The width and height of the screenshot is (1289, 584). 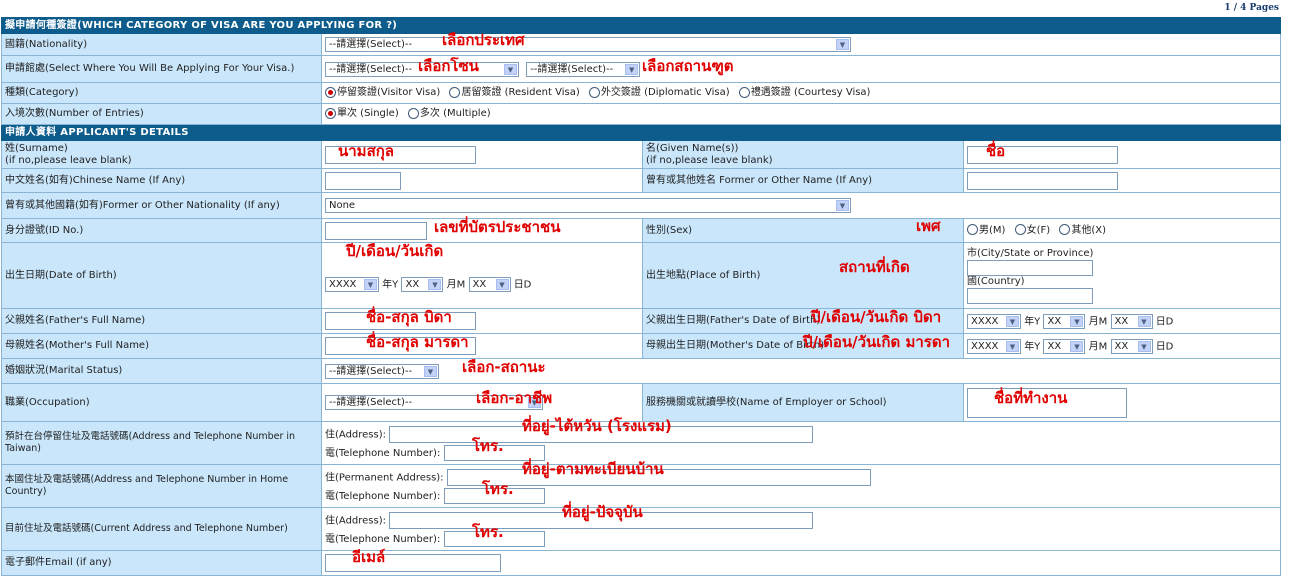 What do you see at coordinates (413, 113) in the screenshot?
I see `entries-radio-multiple` at bounding box center [413, 113].